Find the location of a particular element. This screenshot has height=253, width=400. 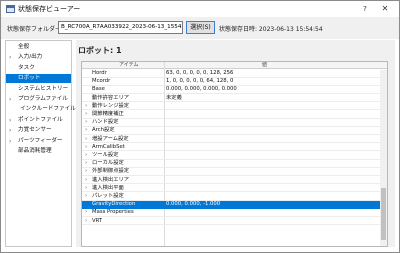

sidebar-item: システムヒストリー is located at coordinates (38, 89).